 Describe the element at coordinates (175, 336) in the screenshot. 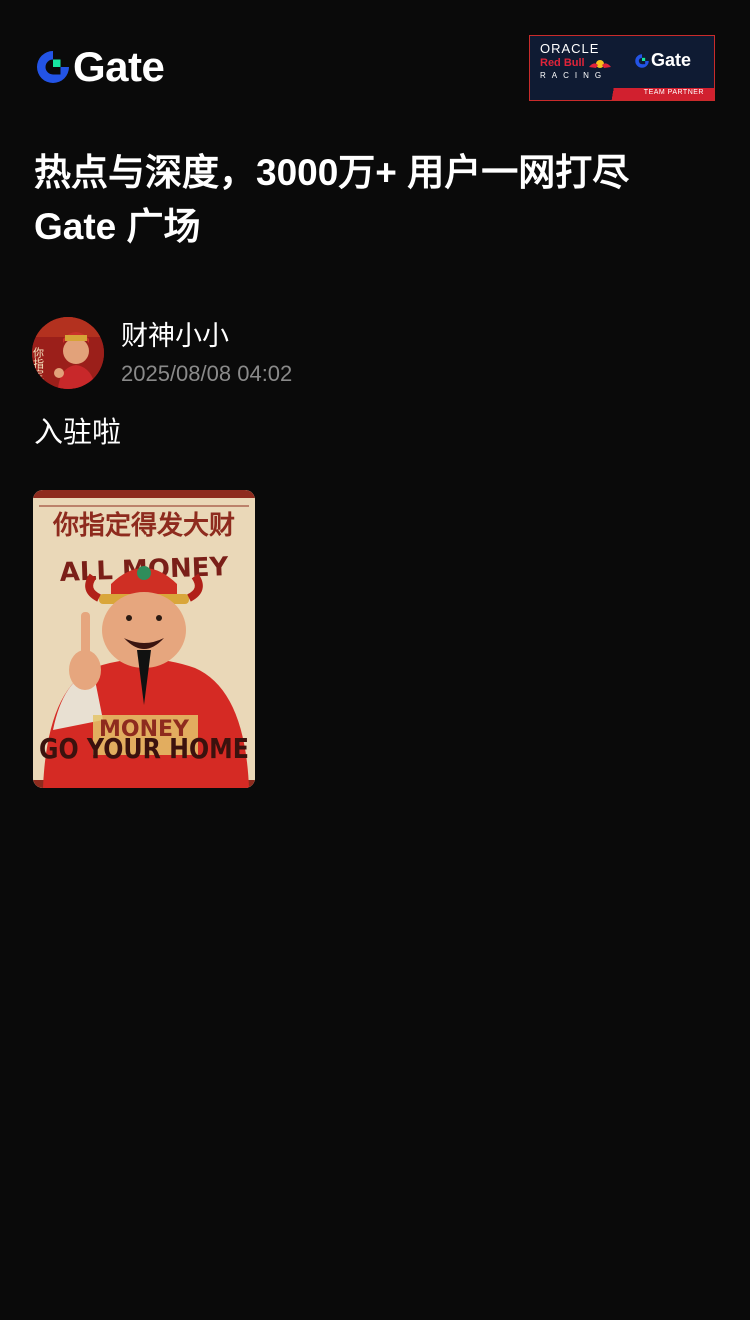

I see `author-name: 财神小小` at that location.